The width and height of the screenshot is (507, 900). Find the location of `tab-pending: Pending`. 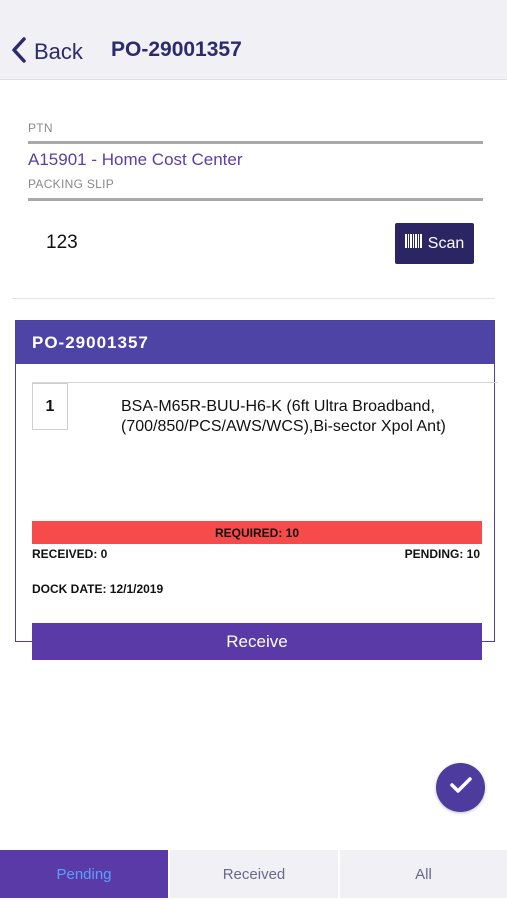

tab-pending: Pending is located at coordinates (84, 874).